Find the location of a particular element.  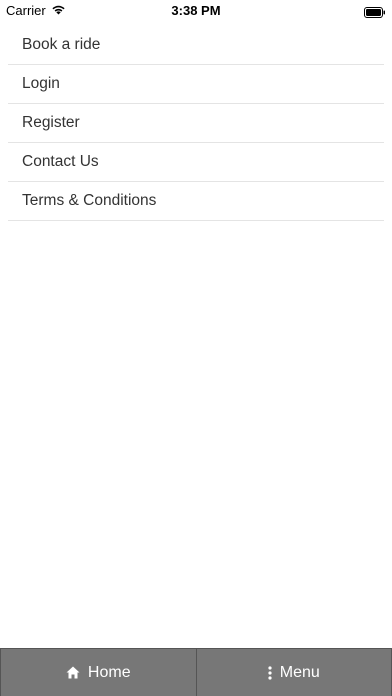

status-bar: Carrier 3:38 PM is located at coordinates (196, 11).